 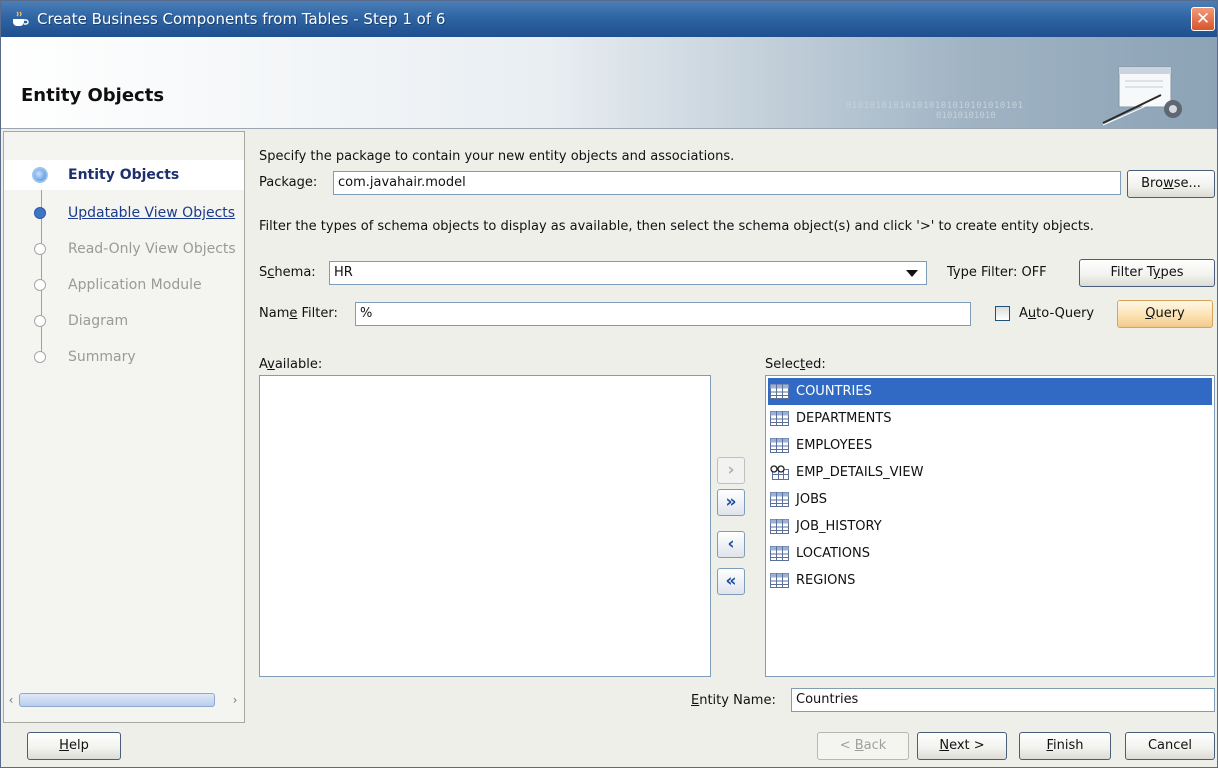 I want to click on scrollbar-thumb, so click(x=117, y=700).